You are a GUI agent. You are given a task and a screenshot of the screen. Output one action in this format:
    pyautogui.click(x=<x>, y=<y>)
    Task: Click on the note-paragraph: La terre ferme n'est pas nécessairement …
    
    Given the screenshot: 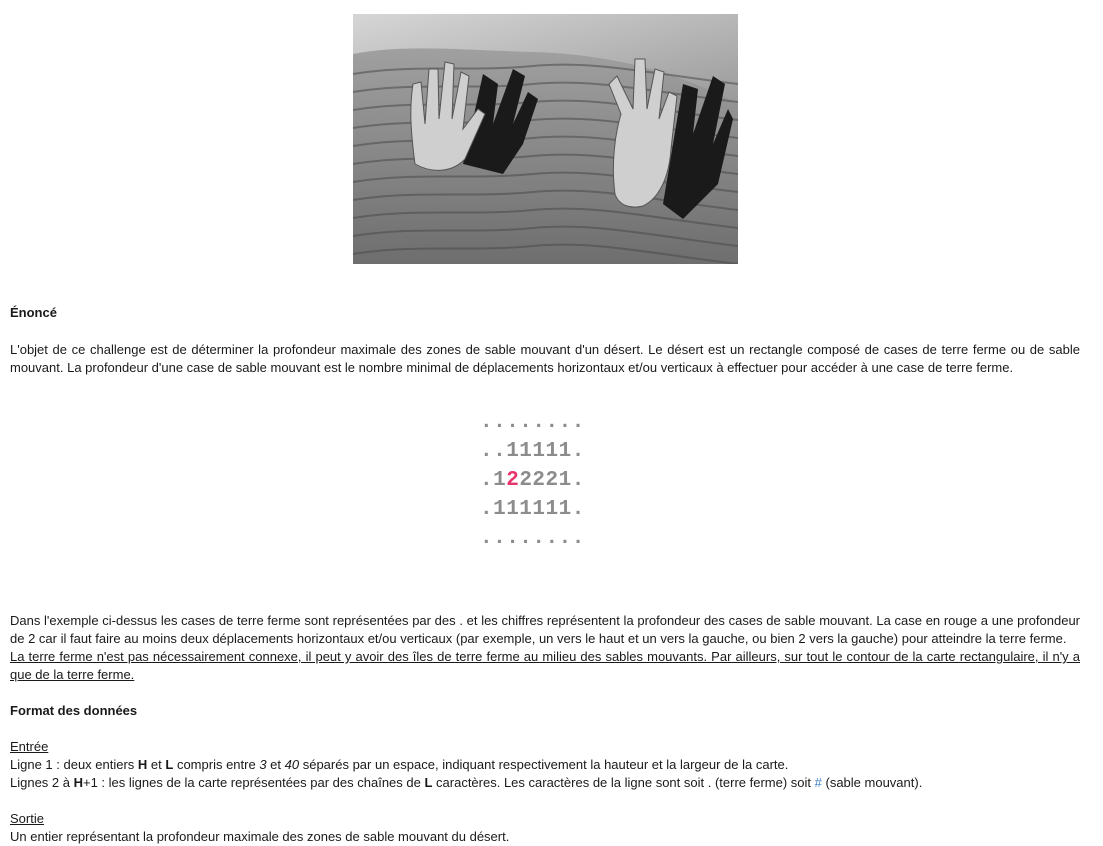 What is the action you would take?
    pyautogui.click(x=545, y=665)
    